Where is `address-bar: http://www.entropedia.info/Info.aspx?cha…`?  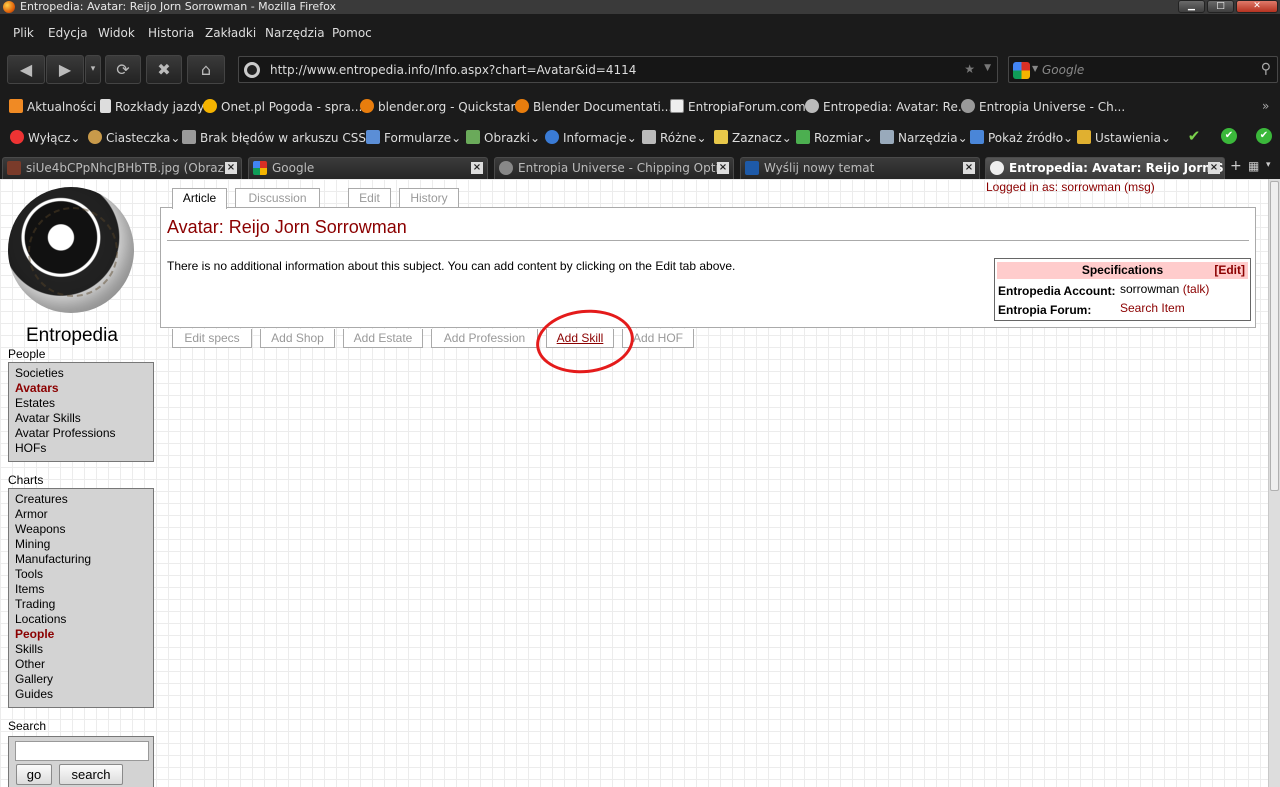 address-bar: http://www.entropedia.info/Info.aspx?cha… is located at coordinates (618, 69).